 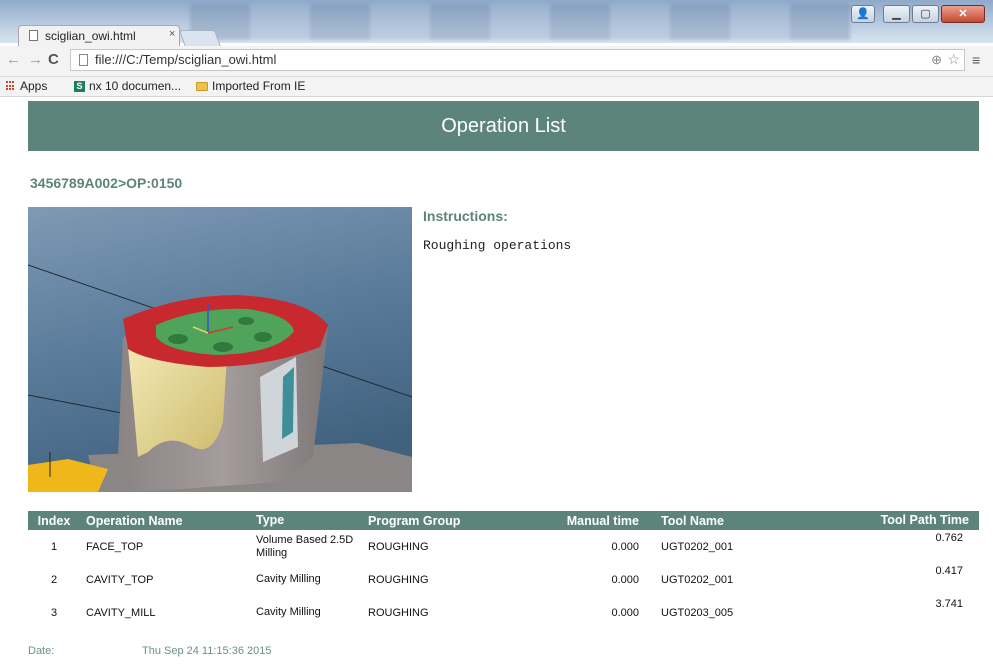 I want to click on cell-index: 3, so click(x=54, y=612).